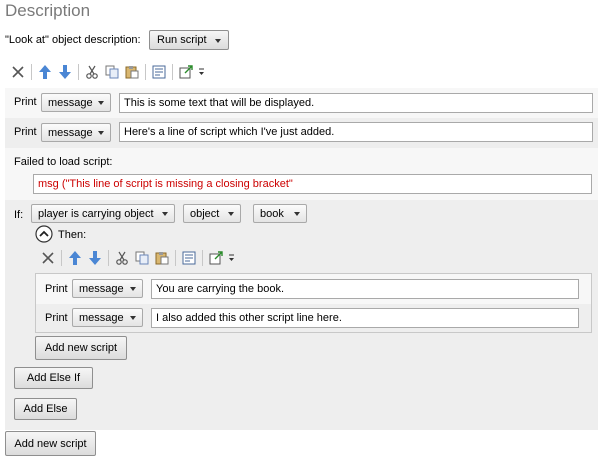 Image resolution: width=603 pixels, height=458 pixels. I want to click on script-toolbar, so click(107, 72).